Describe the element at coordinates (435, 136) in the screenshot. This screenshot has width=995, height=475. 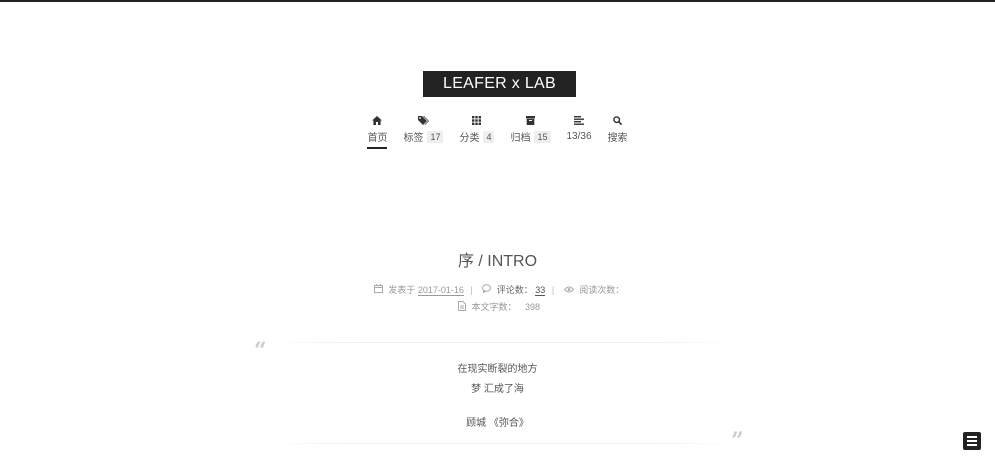
I see `count-badge: 17` at that location.